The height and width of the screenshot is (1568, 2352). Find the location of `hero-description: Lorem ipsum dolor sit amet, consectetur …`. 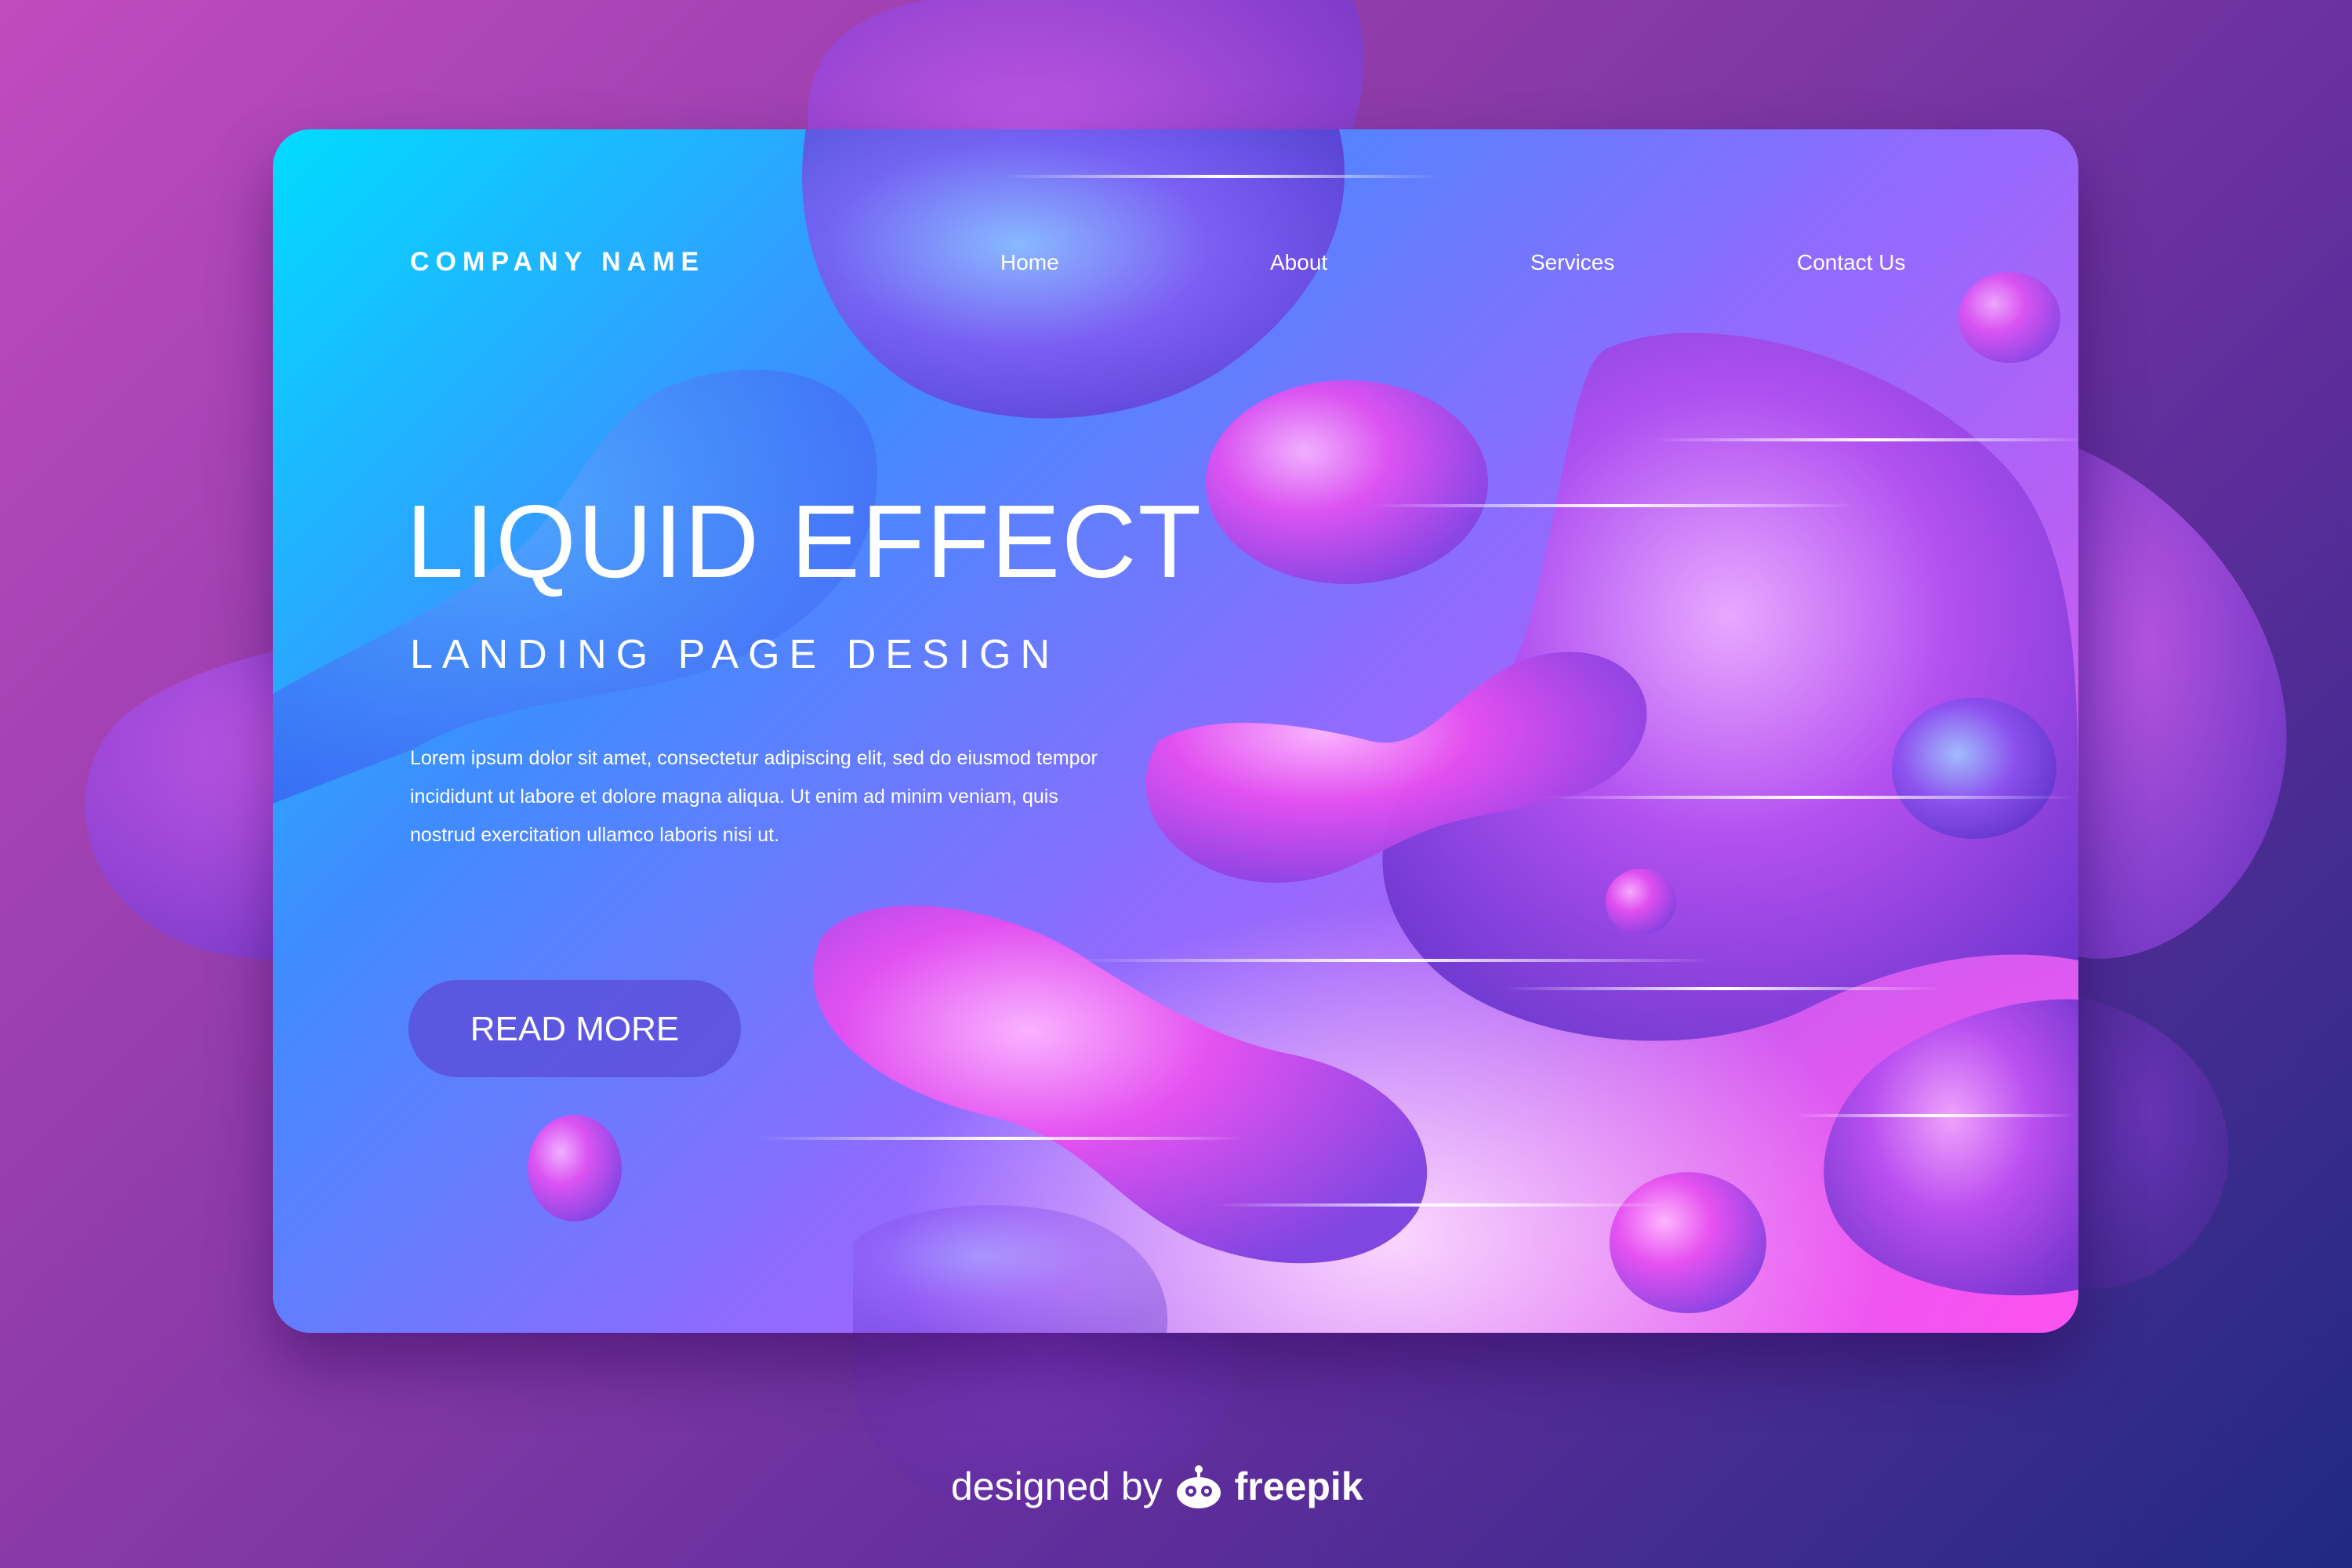

hero-description: Lorem ipsum dolor sit amet, consectetur … is located at coordinates (754, 796).